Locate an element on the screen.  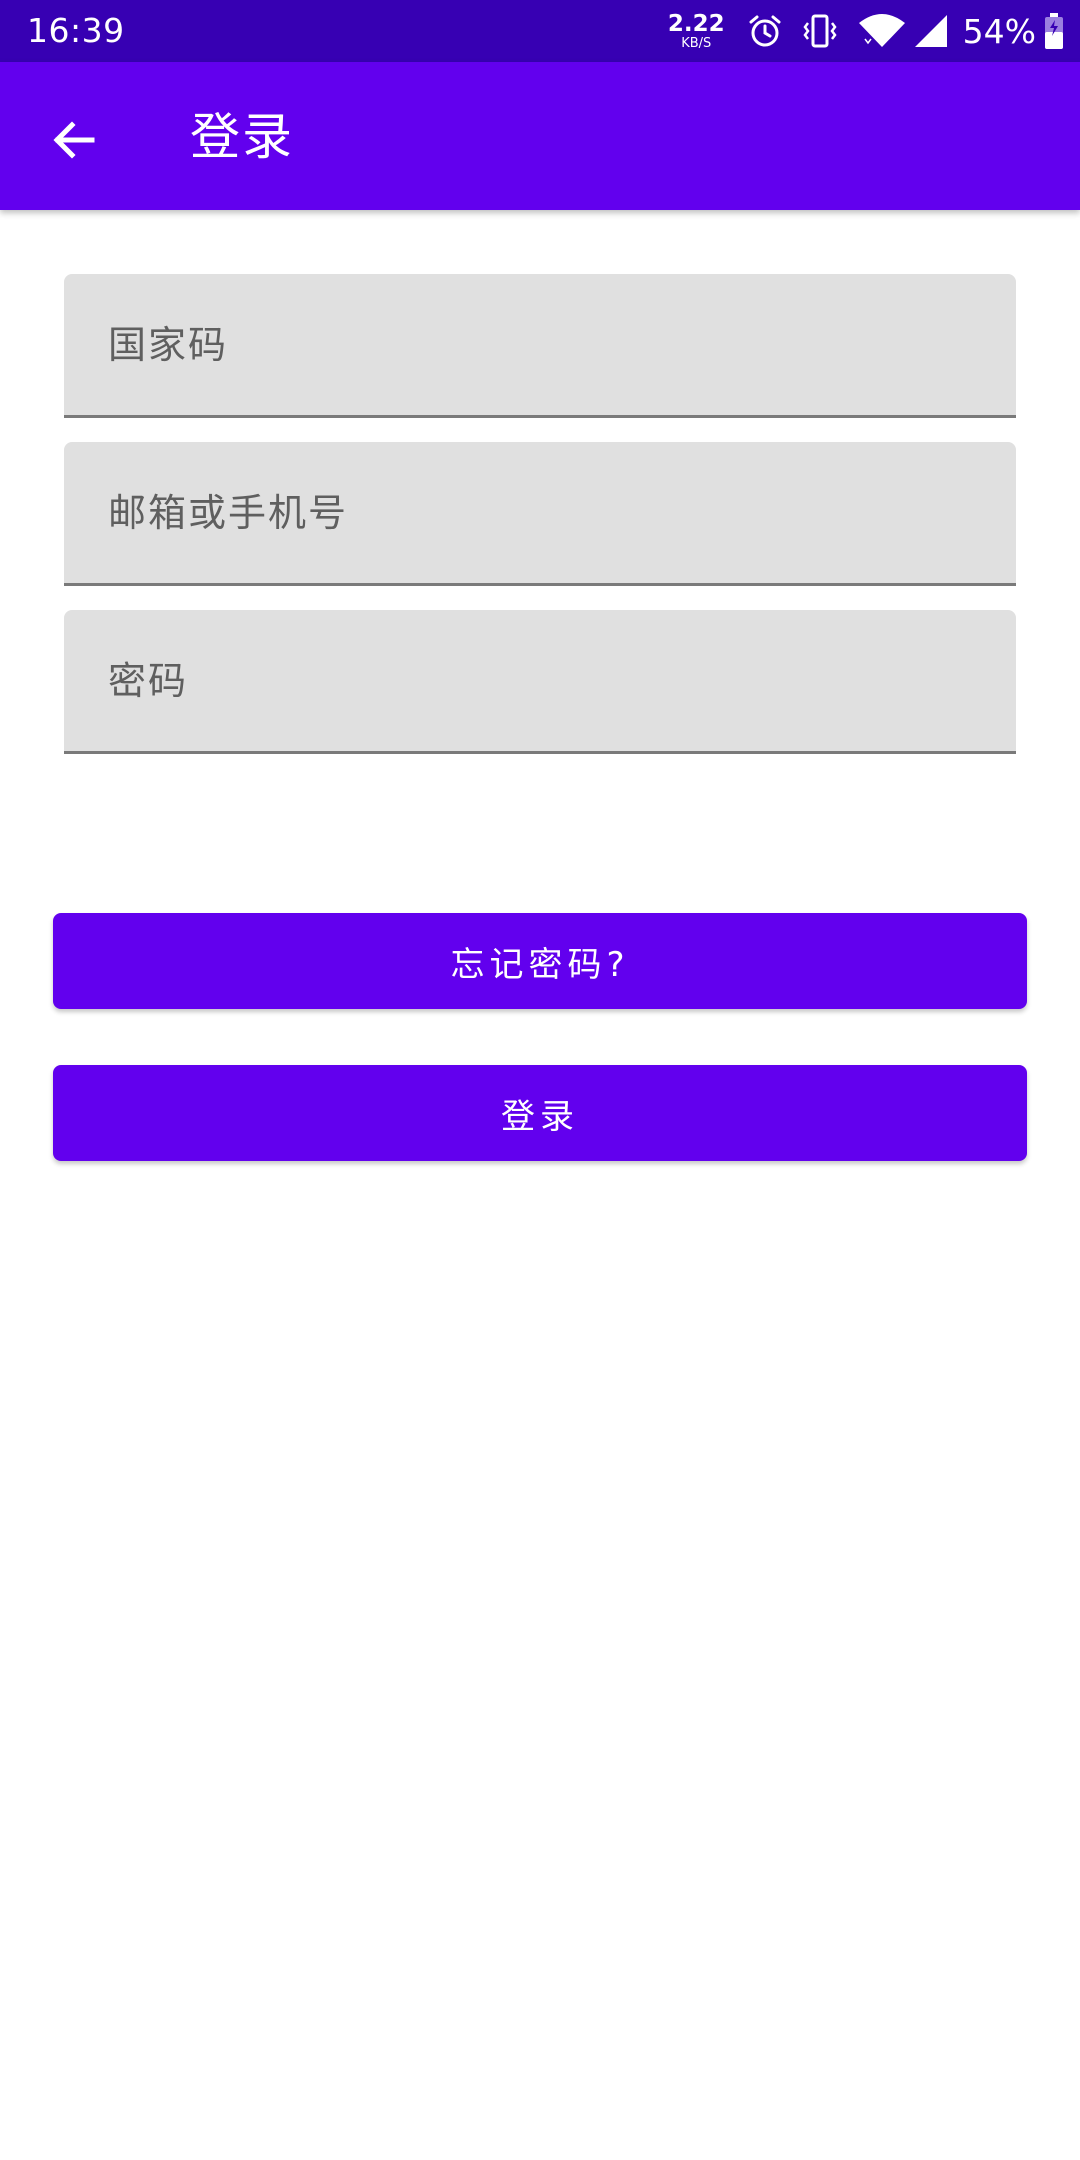
status-time: 16:39 is located at coordinates (76, 30).